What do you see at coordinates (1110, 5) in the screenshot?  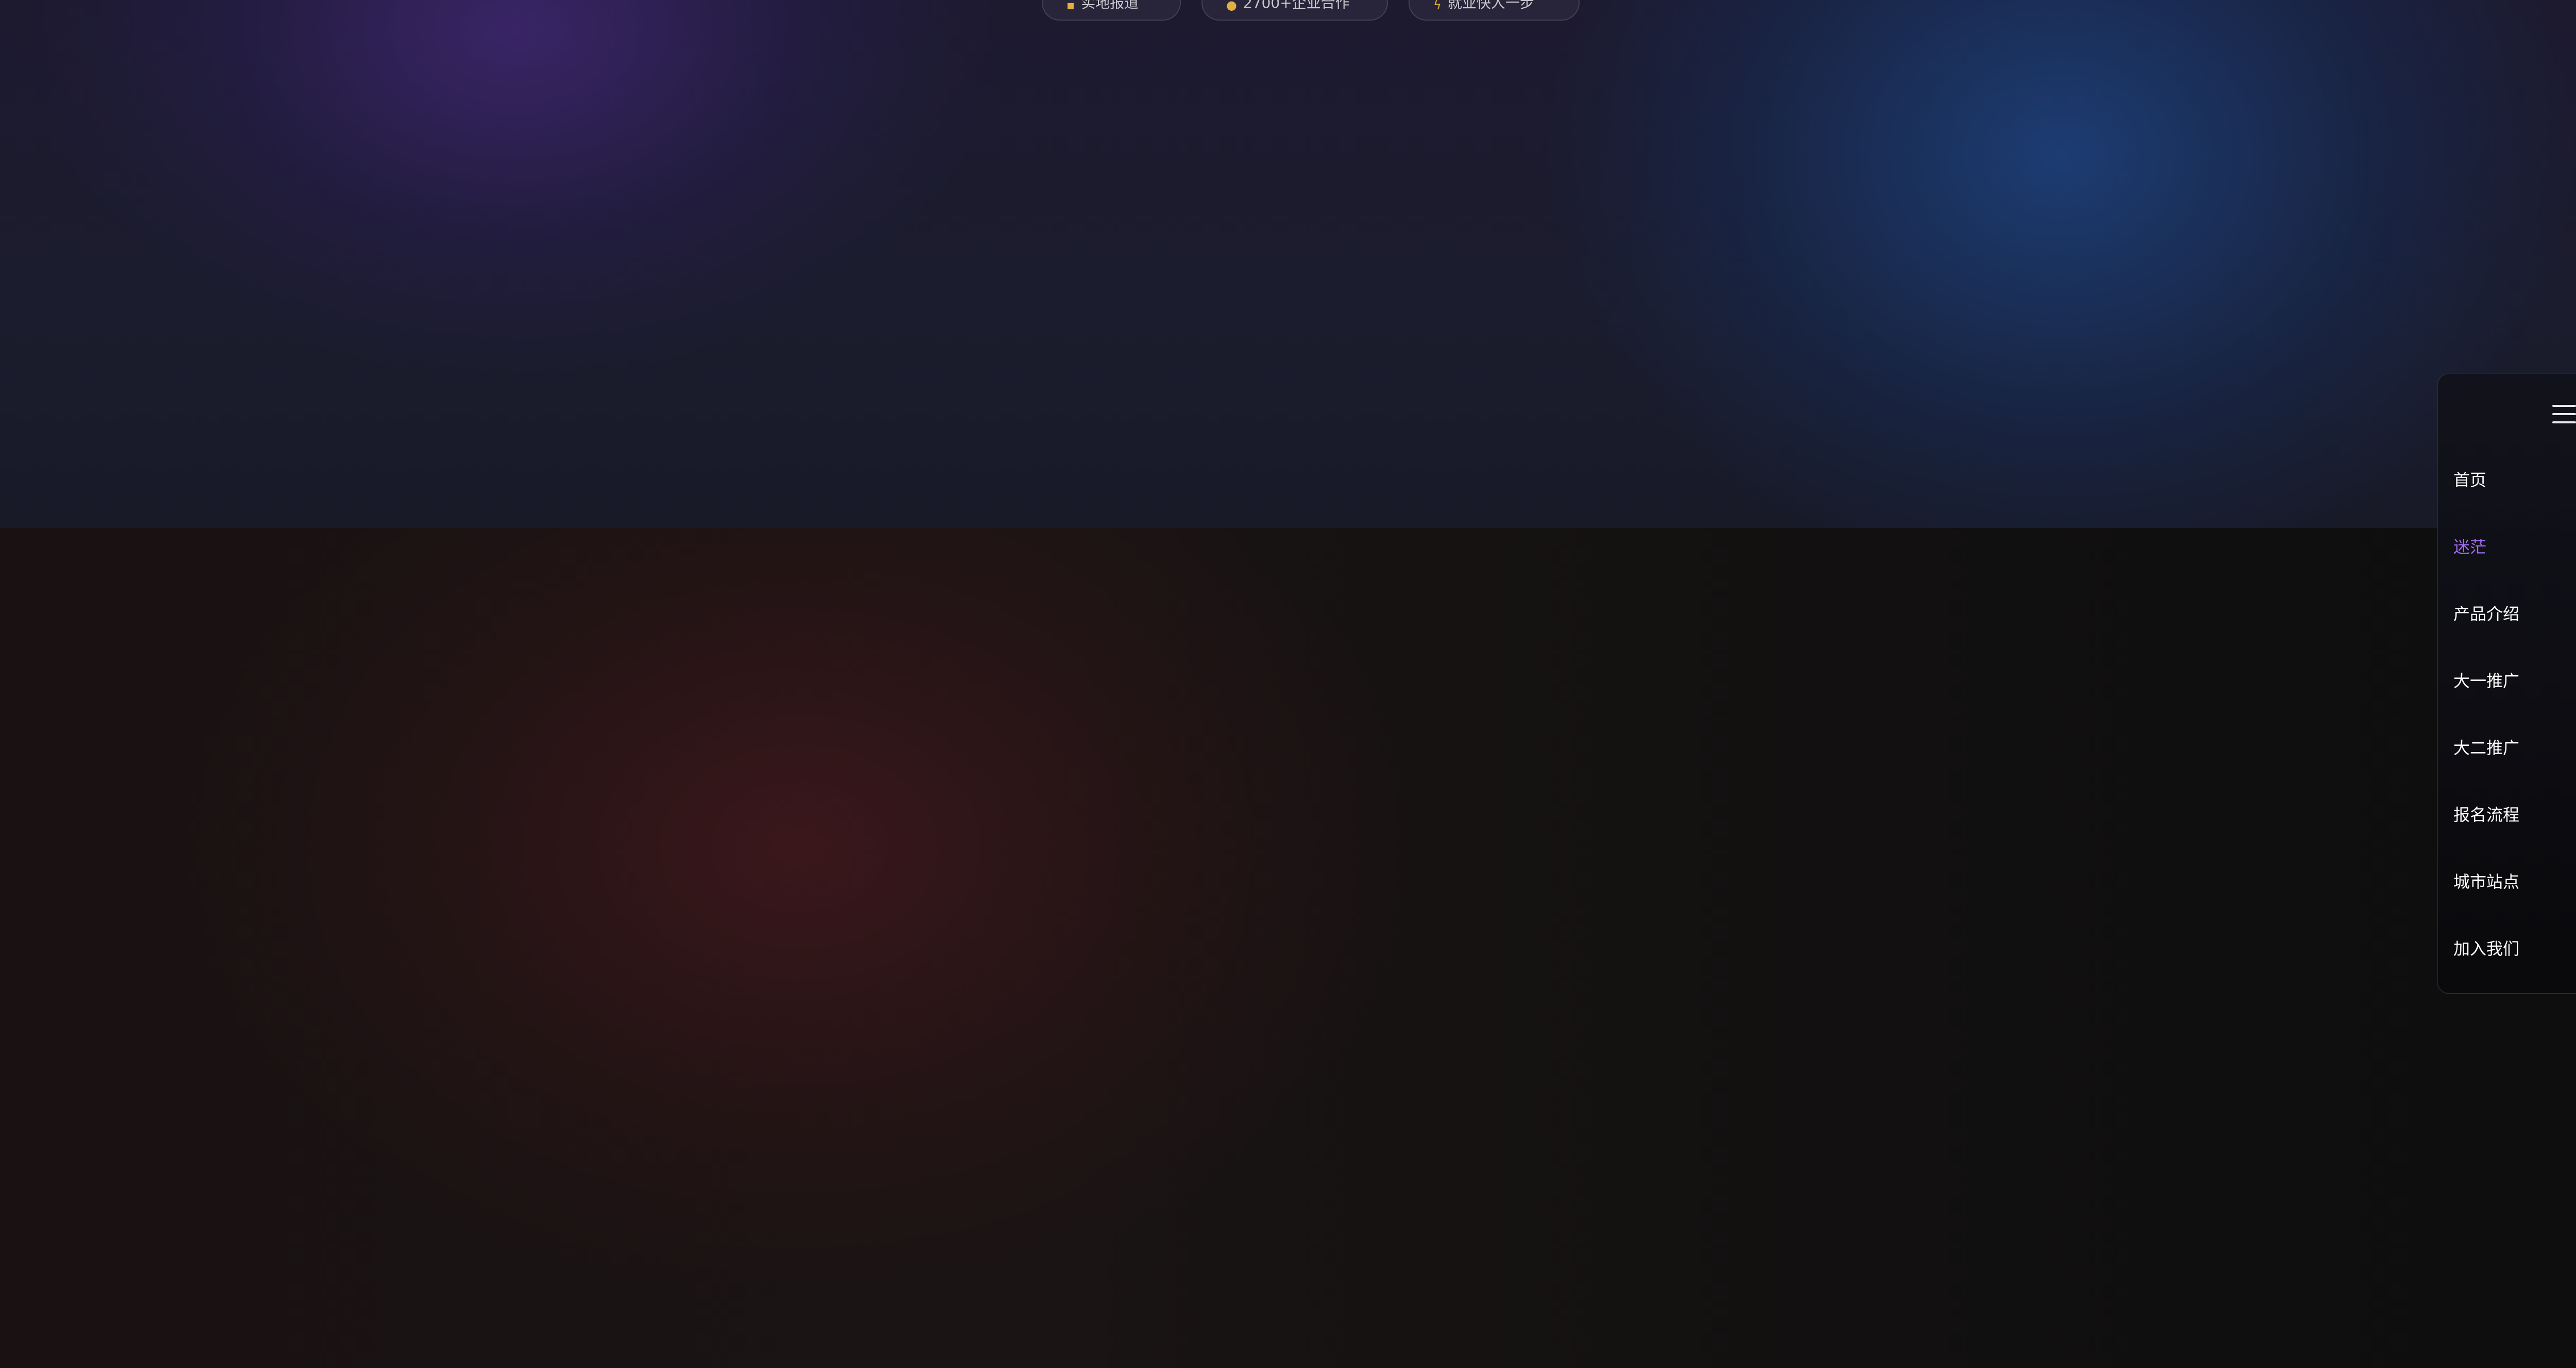 I see `feature-pill-label: 实地报道` at bounding box center [1110, 5].